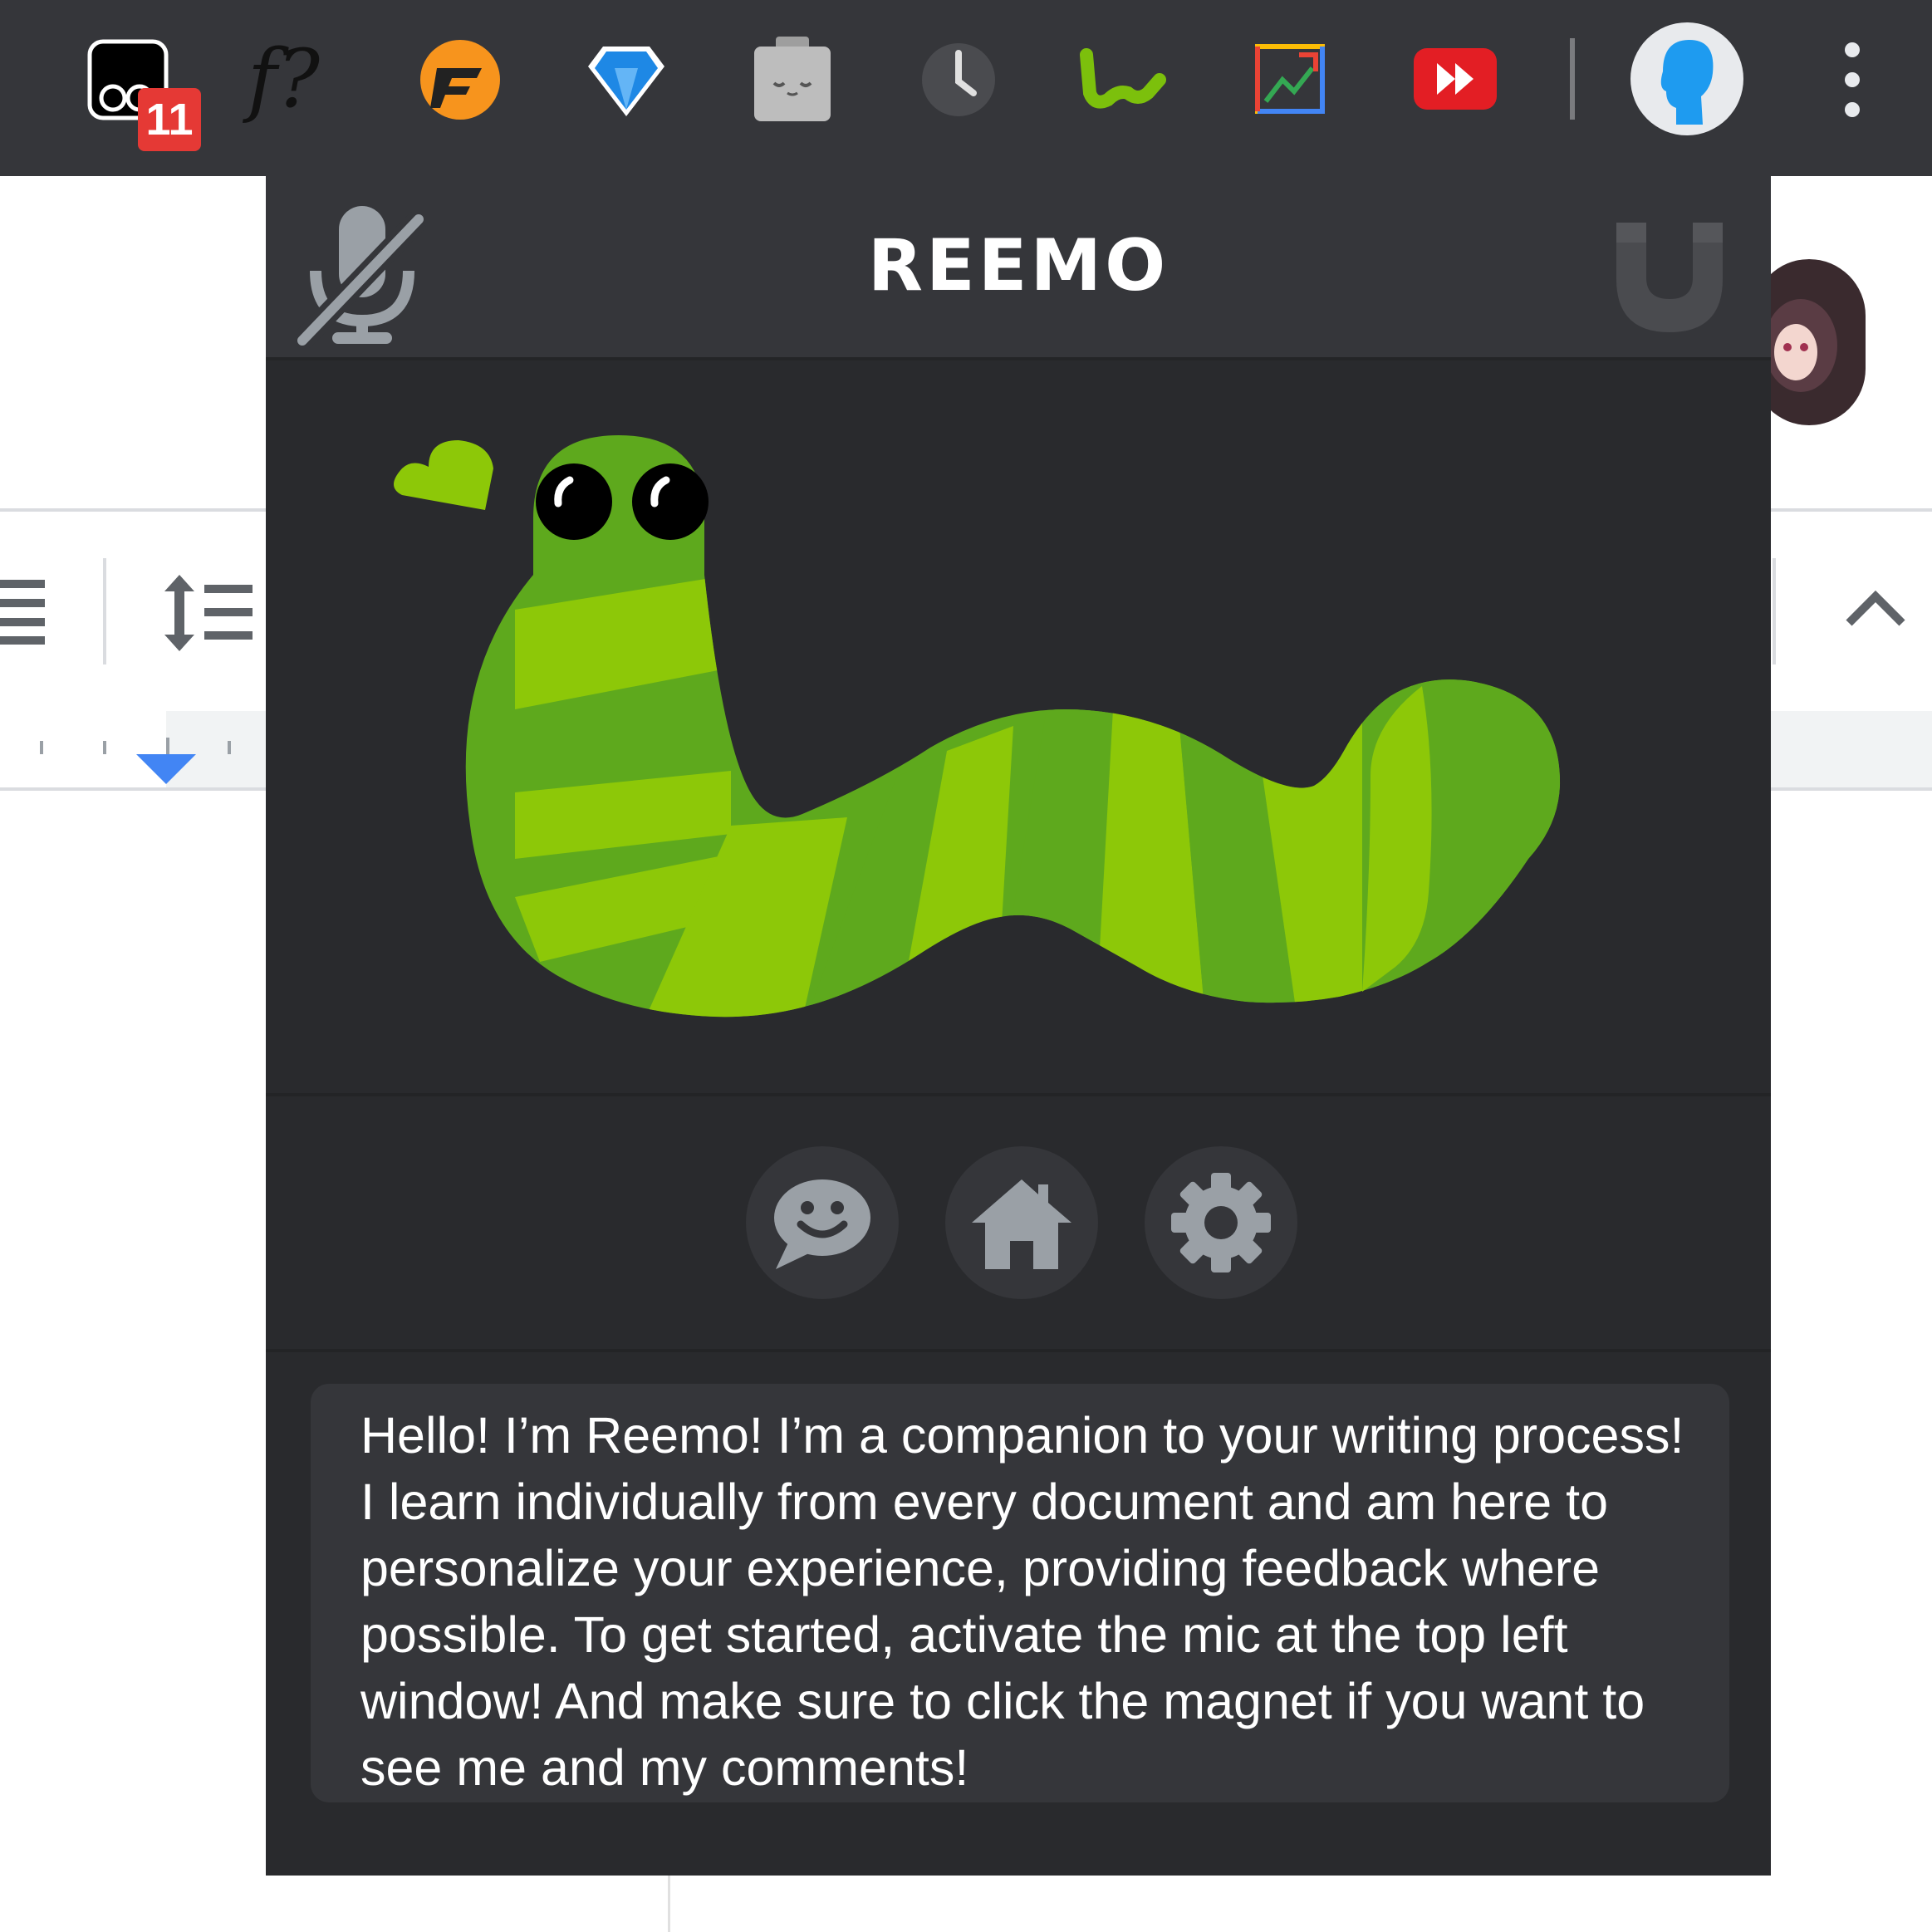 Image resolution: width=1932 pixels, height=1932 pixels. What do you see at coordinates (166, 769) in the screenshot?
I see `indent-marker-icon` at bounding box center [166, 769].